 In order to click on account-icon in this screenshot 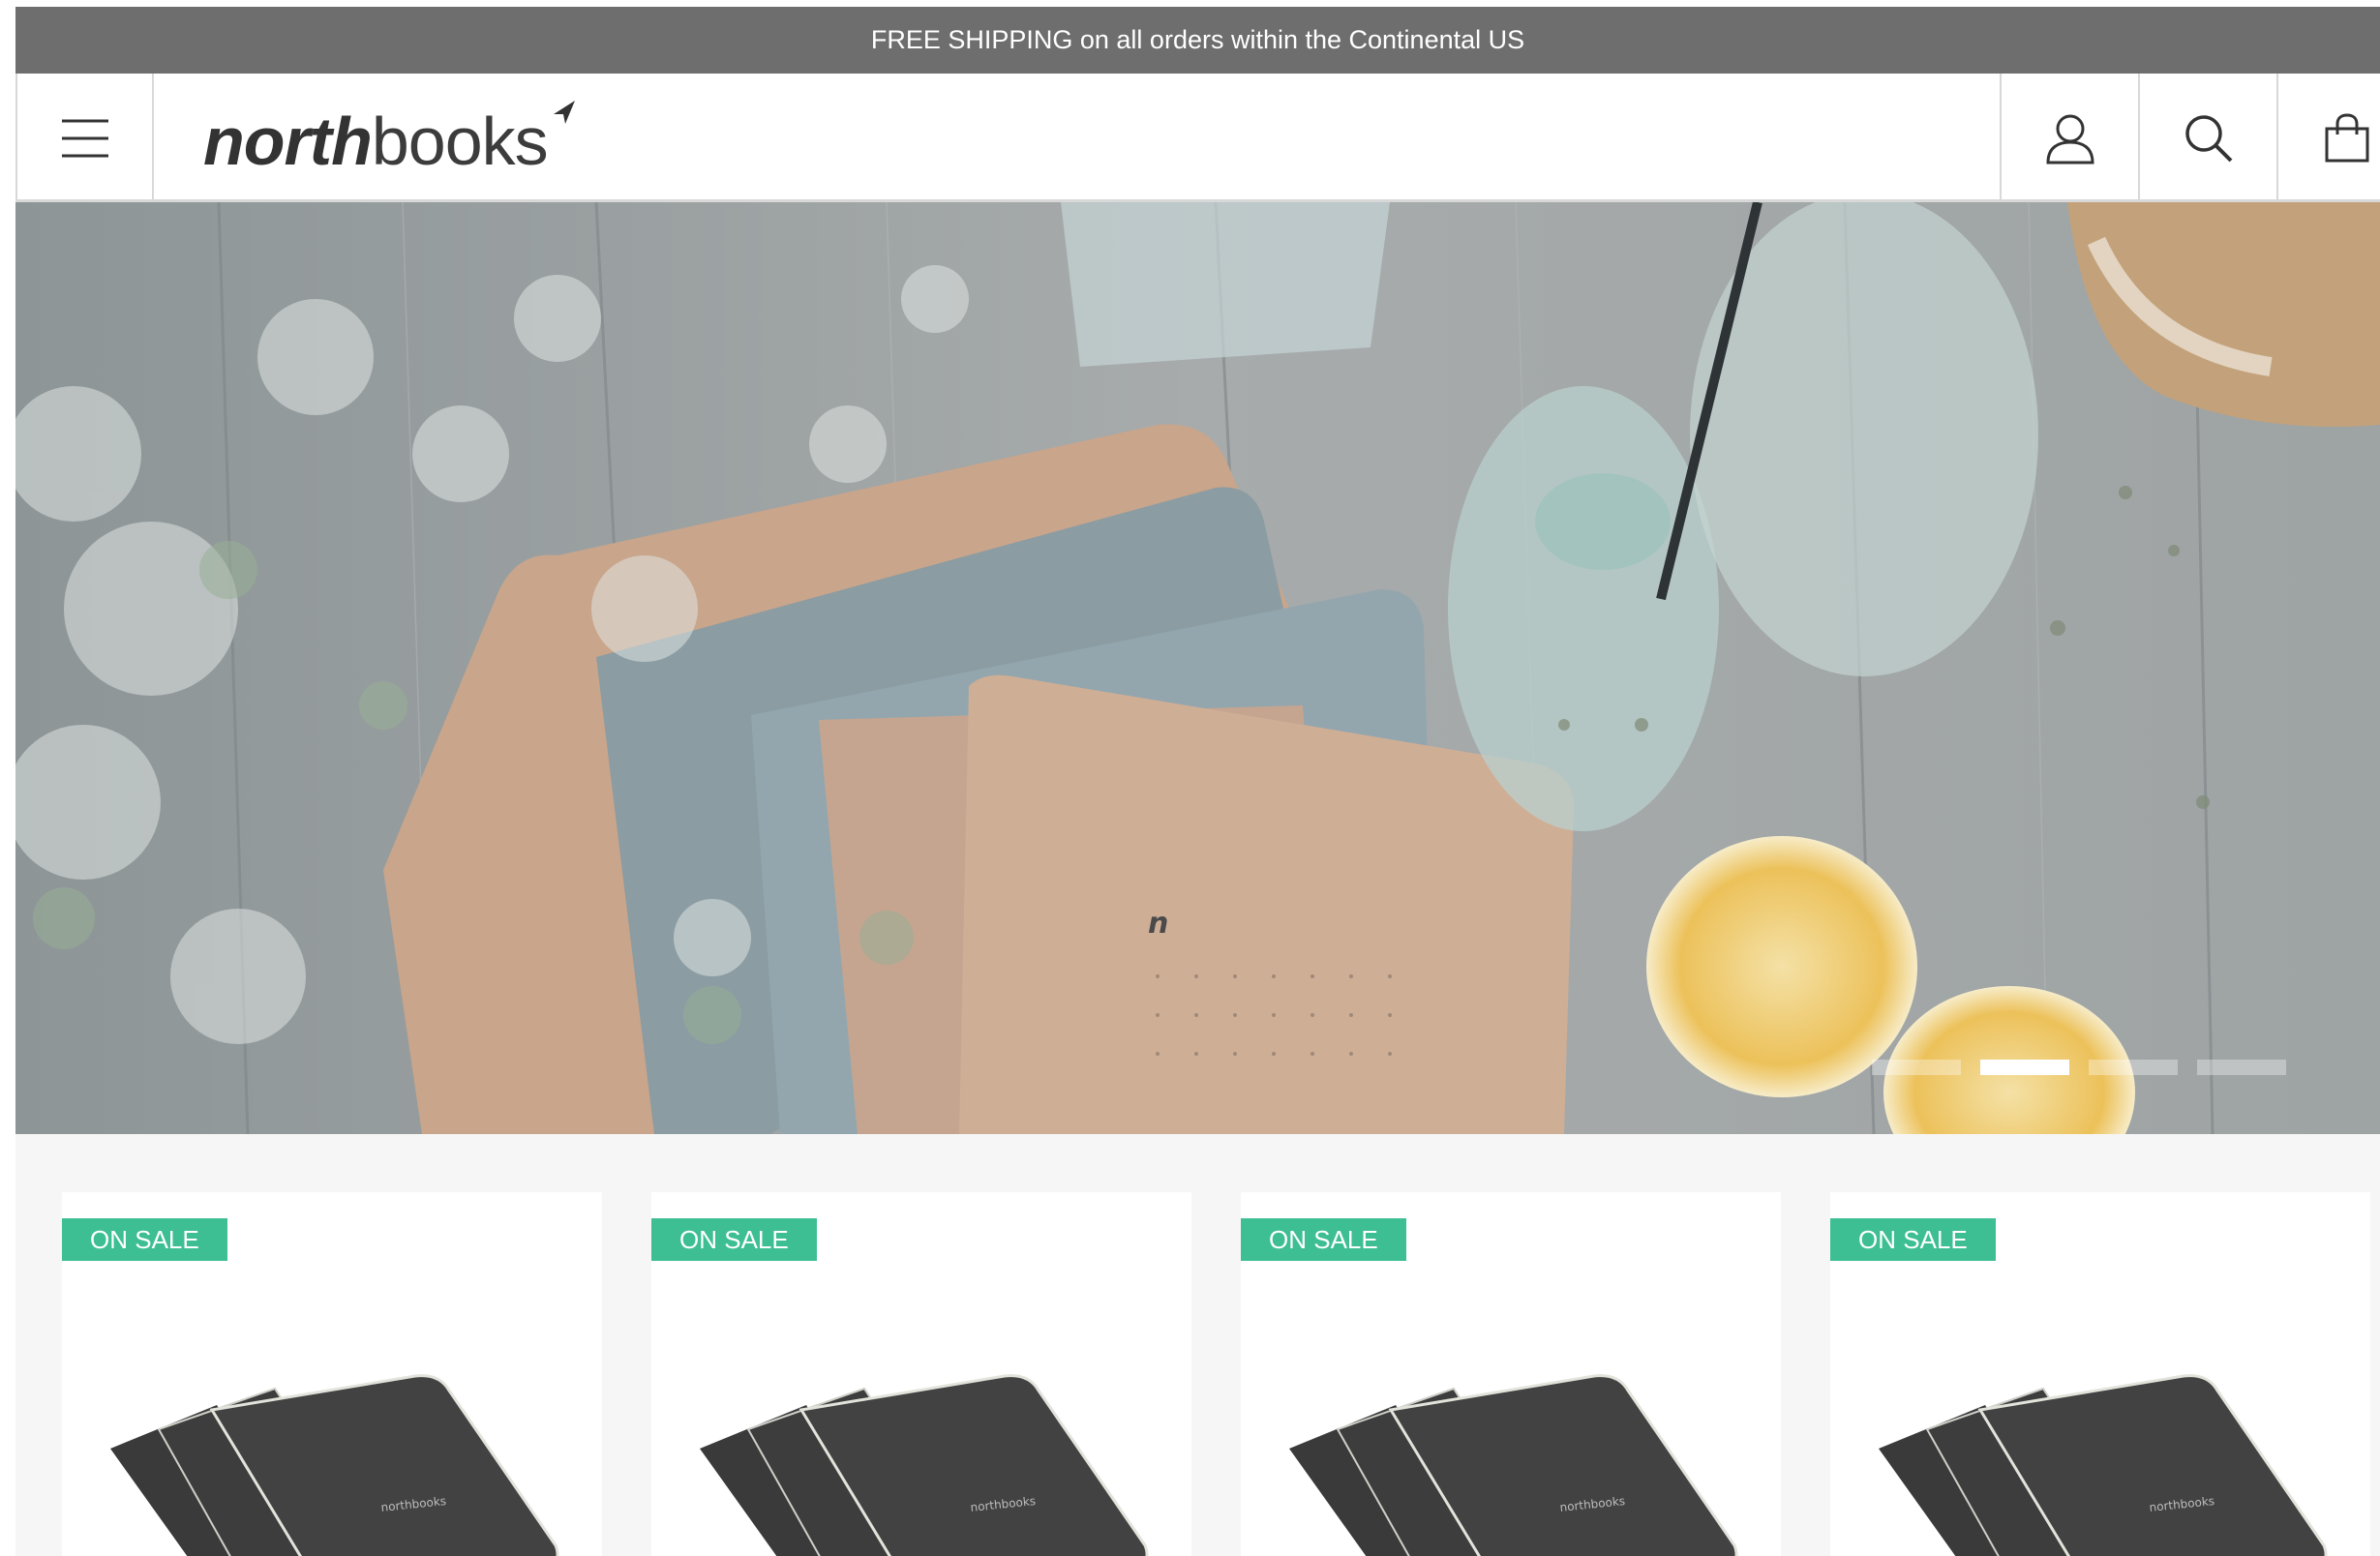, I will do `click(2069, 139)`.